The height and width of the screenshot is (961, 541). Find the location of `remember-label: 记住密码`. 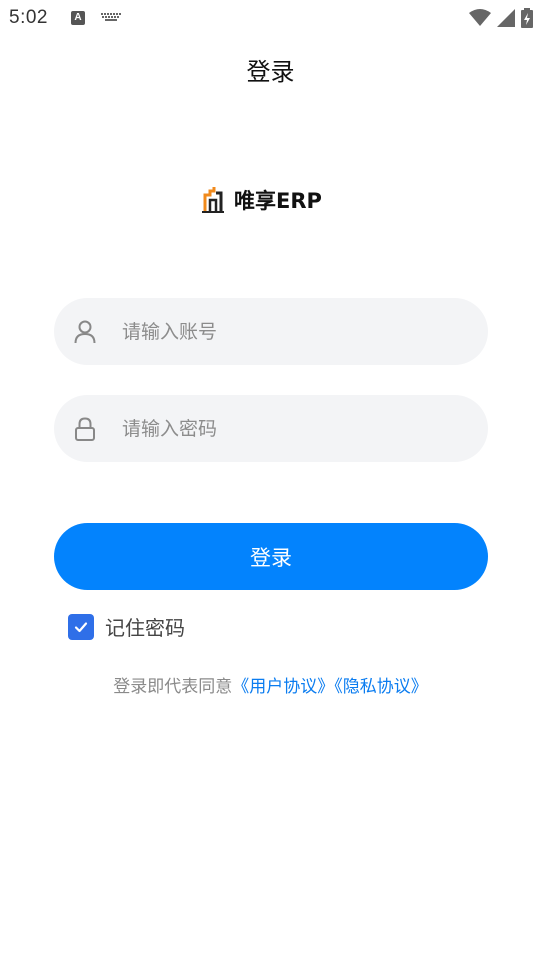

remember-label: 记住密码 is located at coordinates (145, 628).